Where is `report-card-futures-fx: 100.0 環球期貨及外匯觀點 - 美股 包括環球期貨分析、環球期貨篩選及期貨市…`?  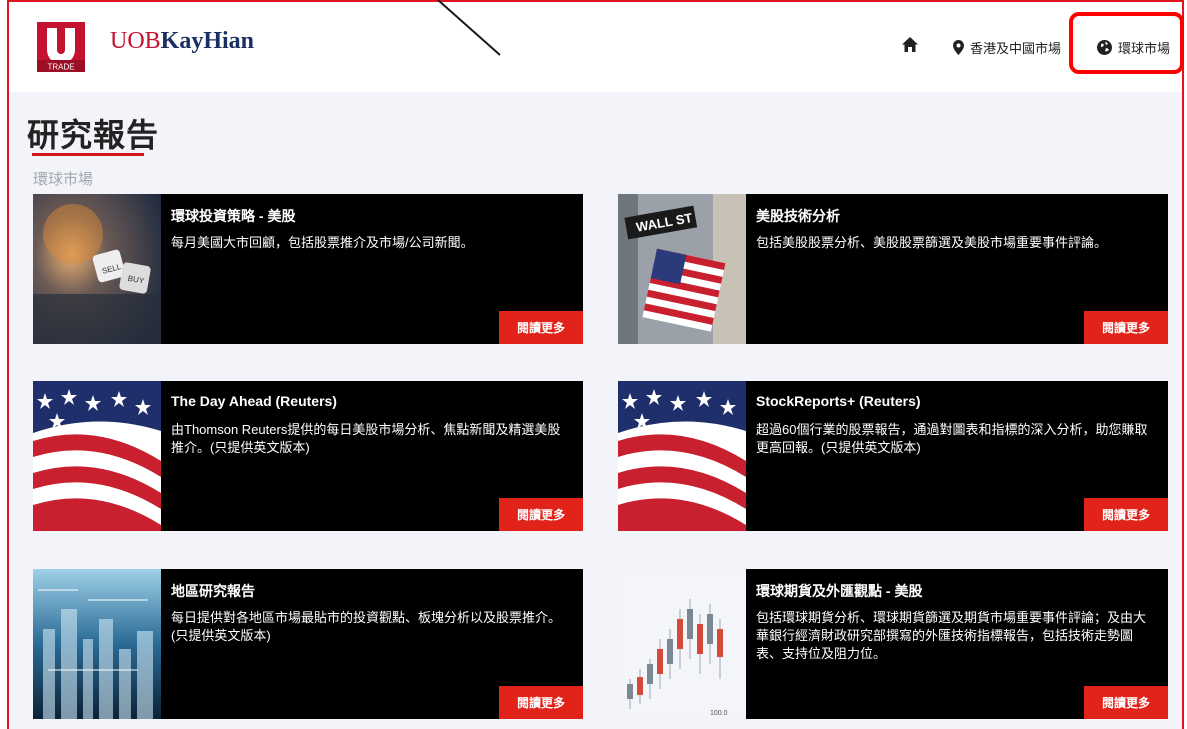
report-card-futures-fx: 100.0 環球期貨及外匯觀點 - 美股 包括環球期貨分析、環球期貨篩選及期貨市… is located at coordinates (893, 644).